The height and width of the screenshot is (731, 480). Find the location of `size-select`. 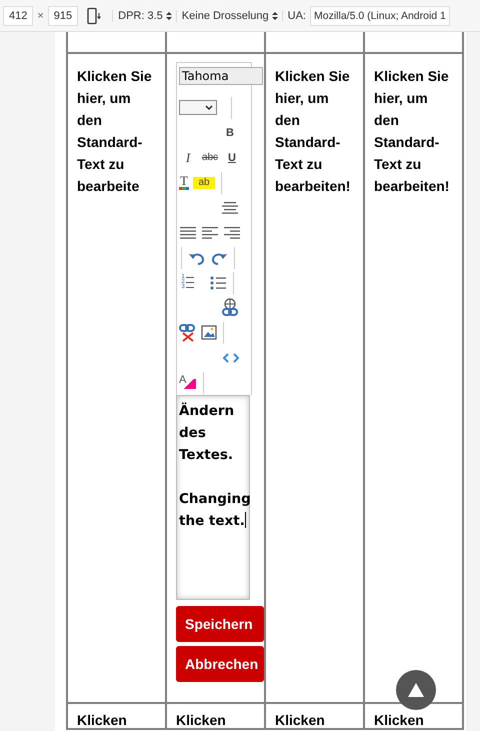

size-select is located at coordinates (198, 107).